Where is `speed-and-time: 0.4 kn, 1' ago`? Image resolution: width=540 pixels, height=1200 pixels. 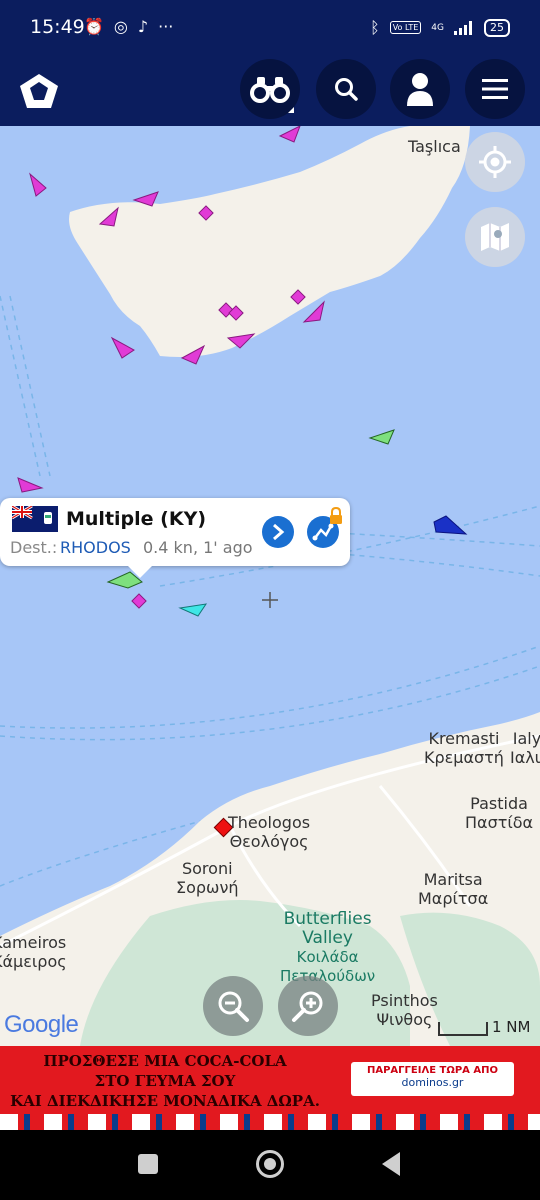 speed-and-time: 0.4 kn, 1' ago is located at coordinates (198, 547).